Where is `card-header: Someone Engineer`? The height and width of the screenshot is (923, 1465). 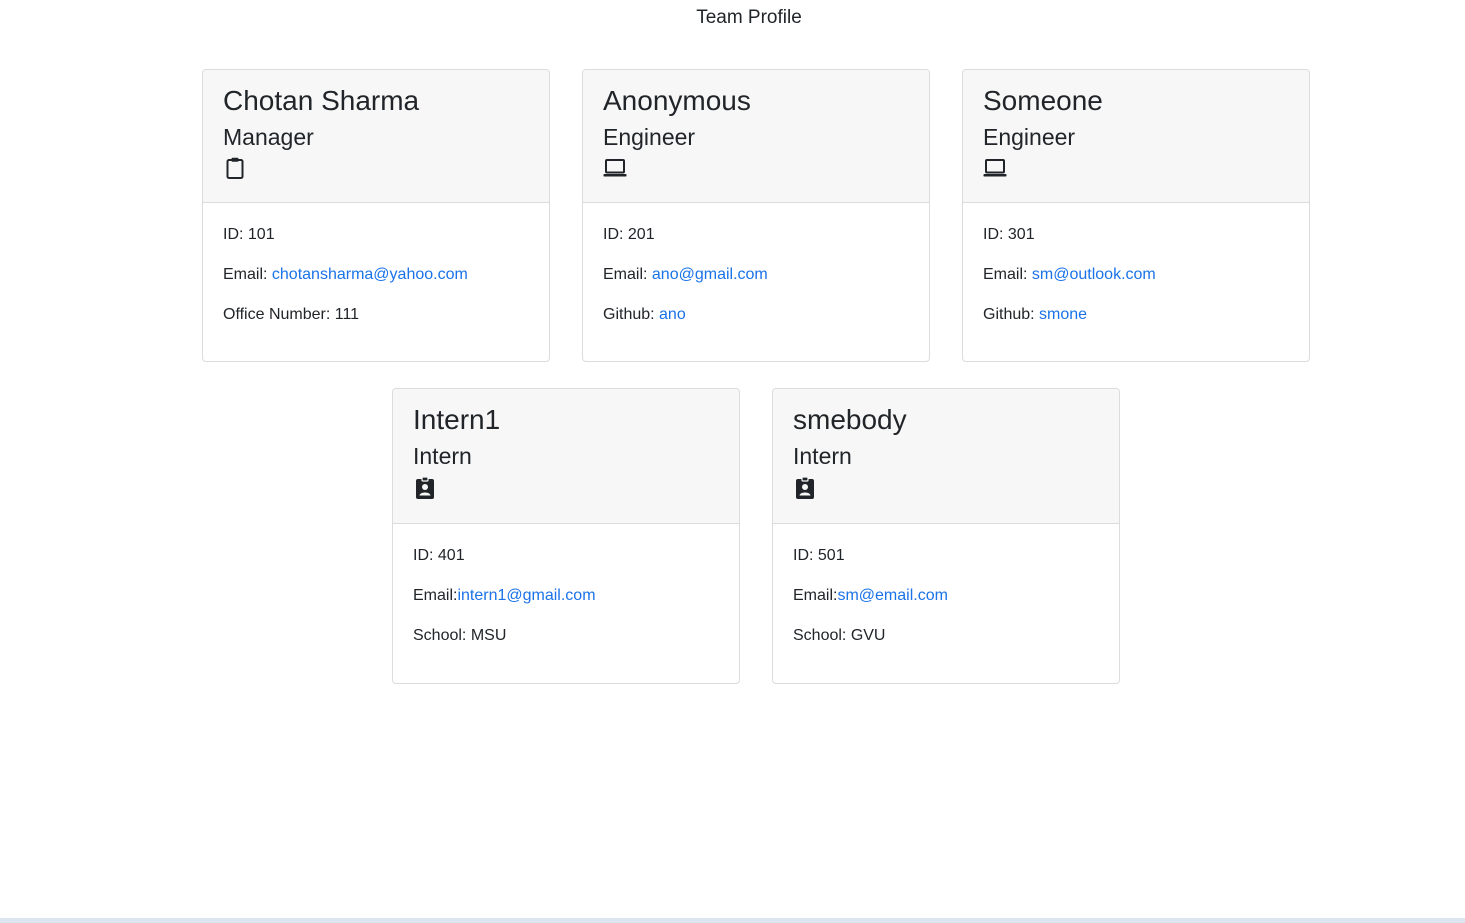 card-header: Someone Engineer is located at coordinates (1136, 136).